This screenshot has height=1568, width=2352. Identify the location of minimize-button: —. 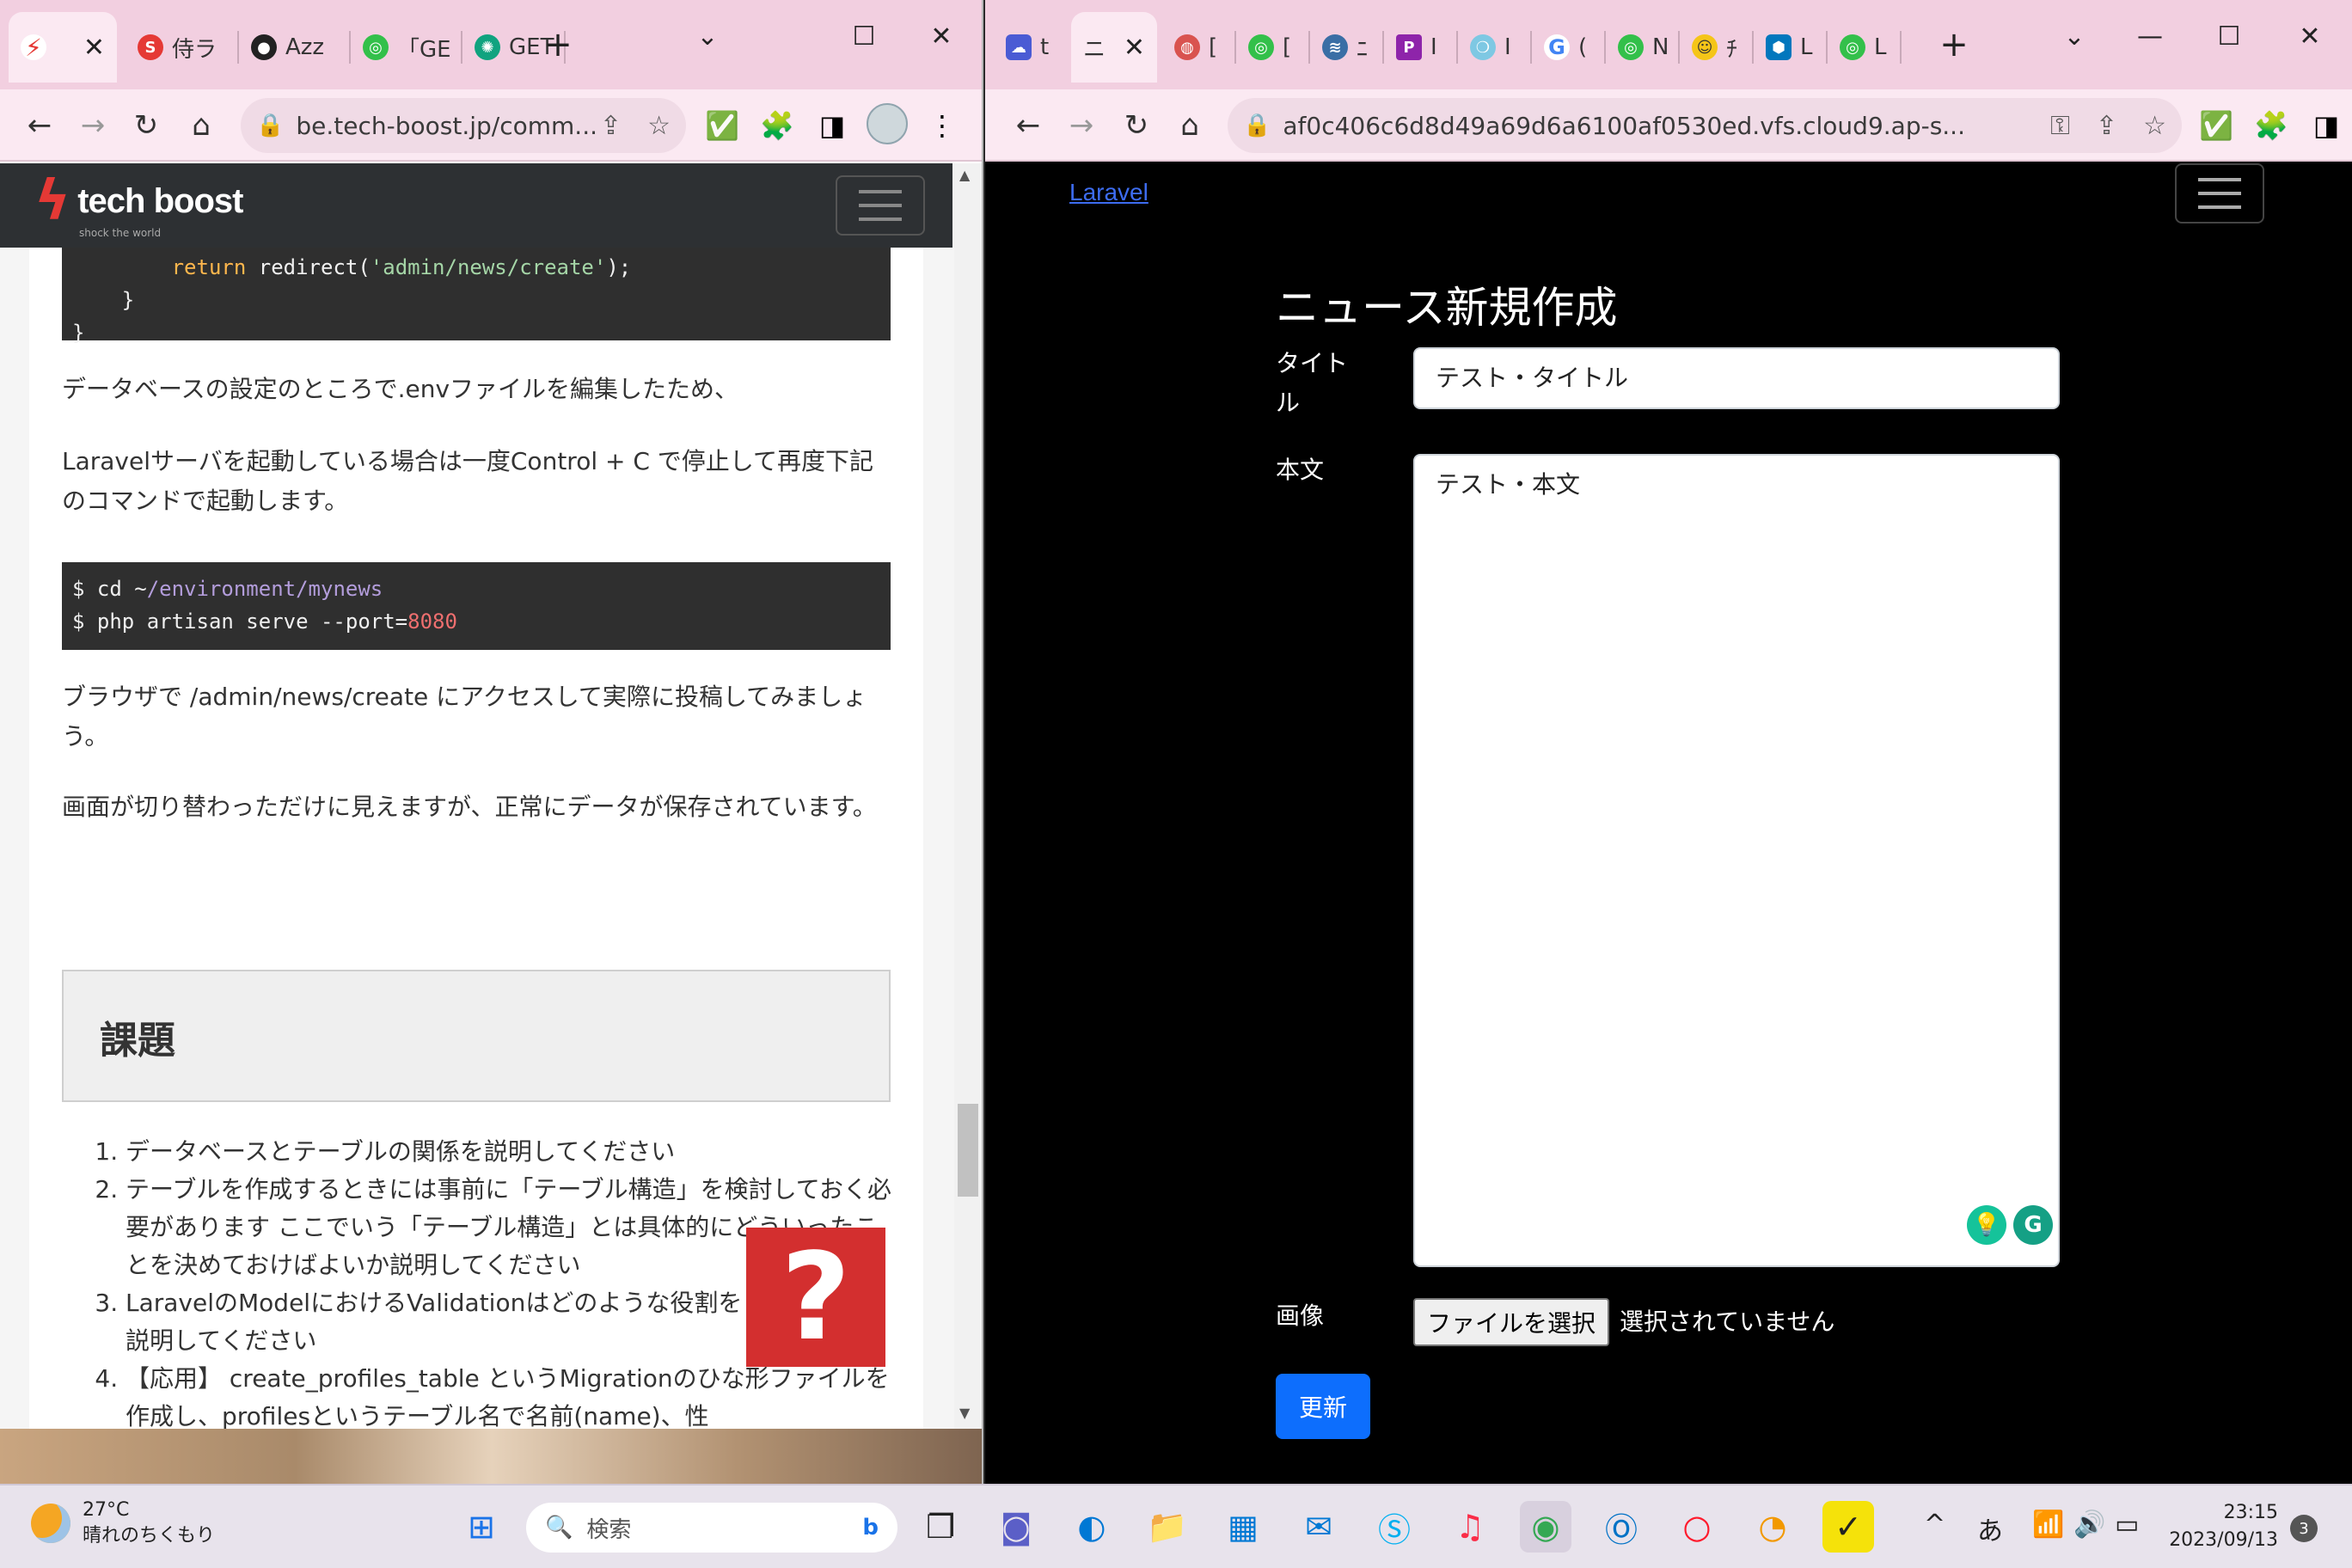
(2150, 36).